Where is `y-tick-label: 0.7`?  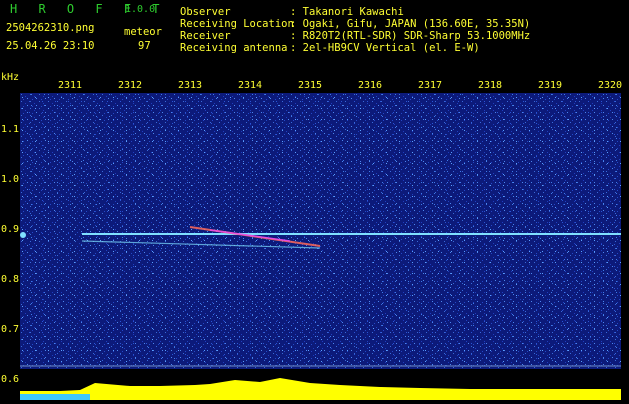
y-tick-label: 0.7 is located at coordinates (10, 329).